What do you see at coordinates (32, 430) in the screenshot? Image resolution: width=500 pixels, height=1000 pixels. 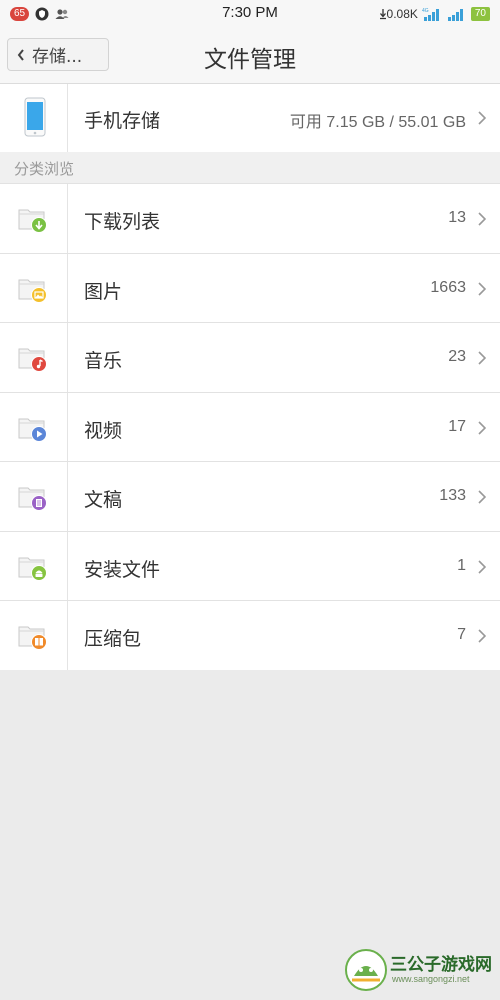 I see `video-folder-icon` at bounding box center [32, 430].